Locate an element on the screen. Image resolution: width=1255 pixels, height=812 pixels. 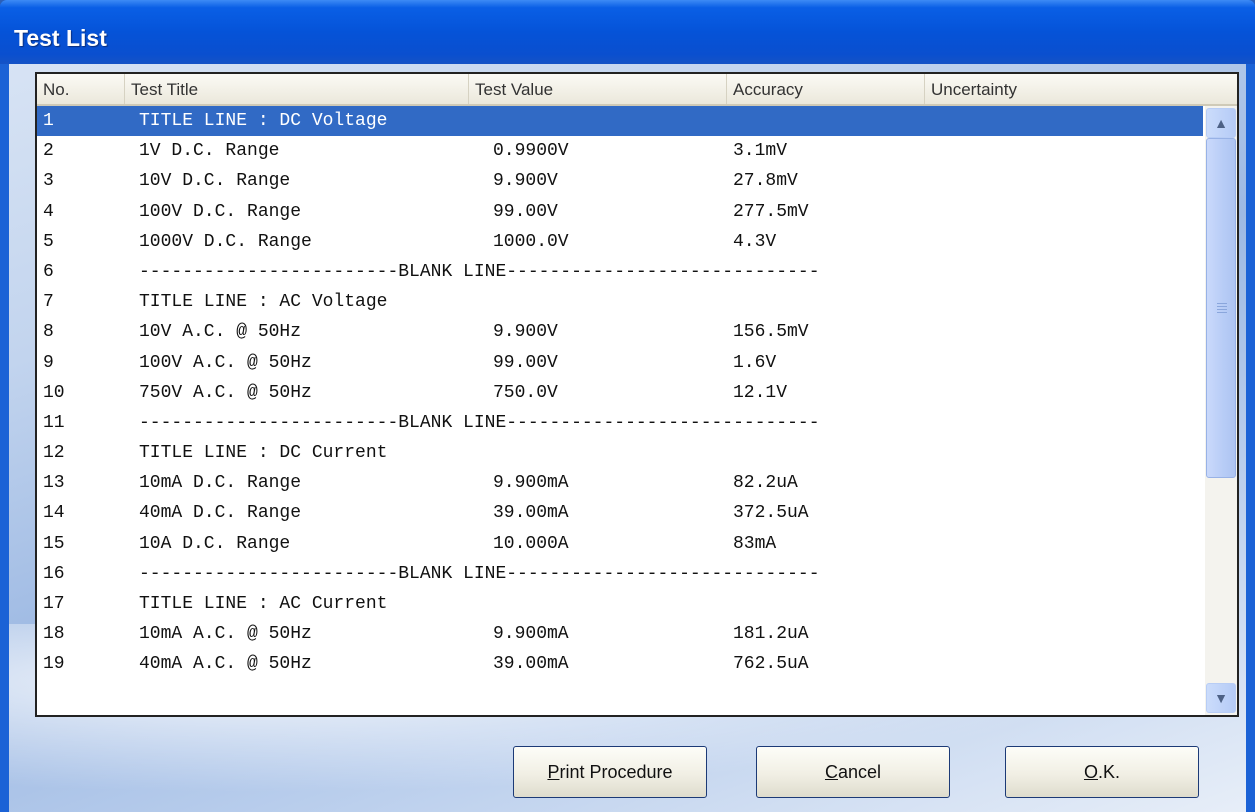
cancel-label: ancel is located at coordinates (859, 772).